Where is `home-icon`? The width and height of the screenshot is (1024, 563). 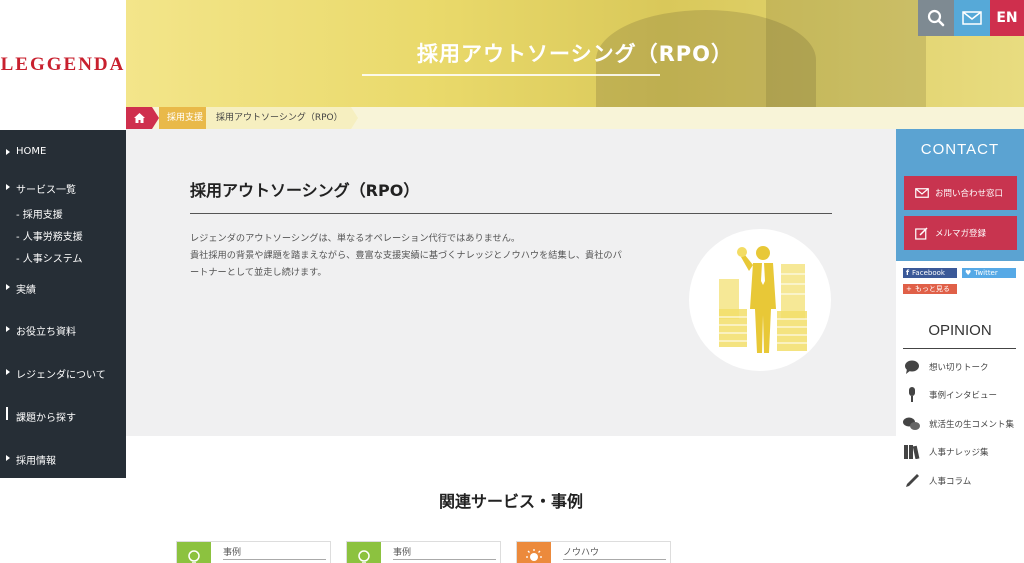
home-icon is located at coordinates (139, 118).